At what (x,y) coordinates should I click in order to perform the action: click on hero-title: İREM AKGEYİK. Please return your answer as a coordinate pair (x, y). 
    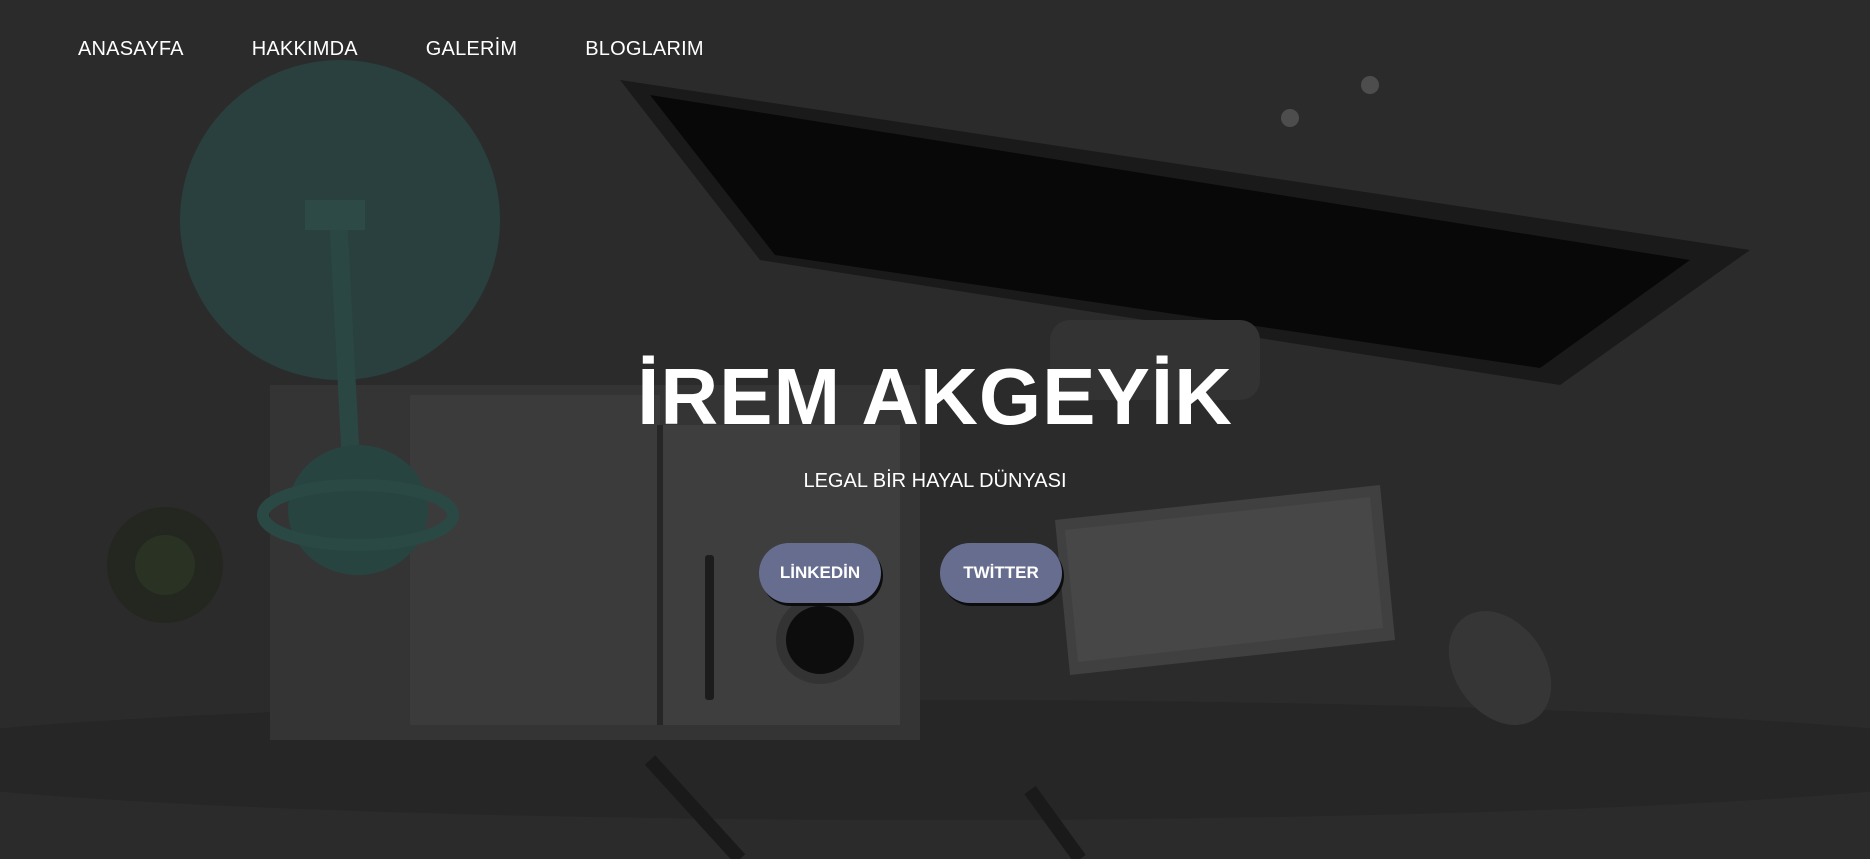
    Looking at the image, I should click on (935, 396).